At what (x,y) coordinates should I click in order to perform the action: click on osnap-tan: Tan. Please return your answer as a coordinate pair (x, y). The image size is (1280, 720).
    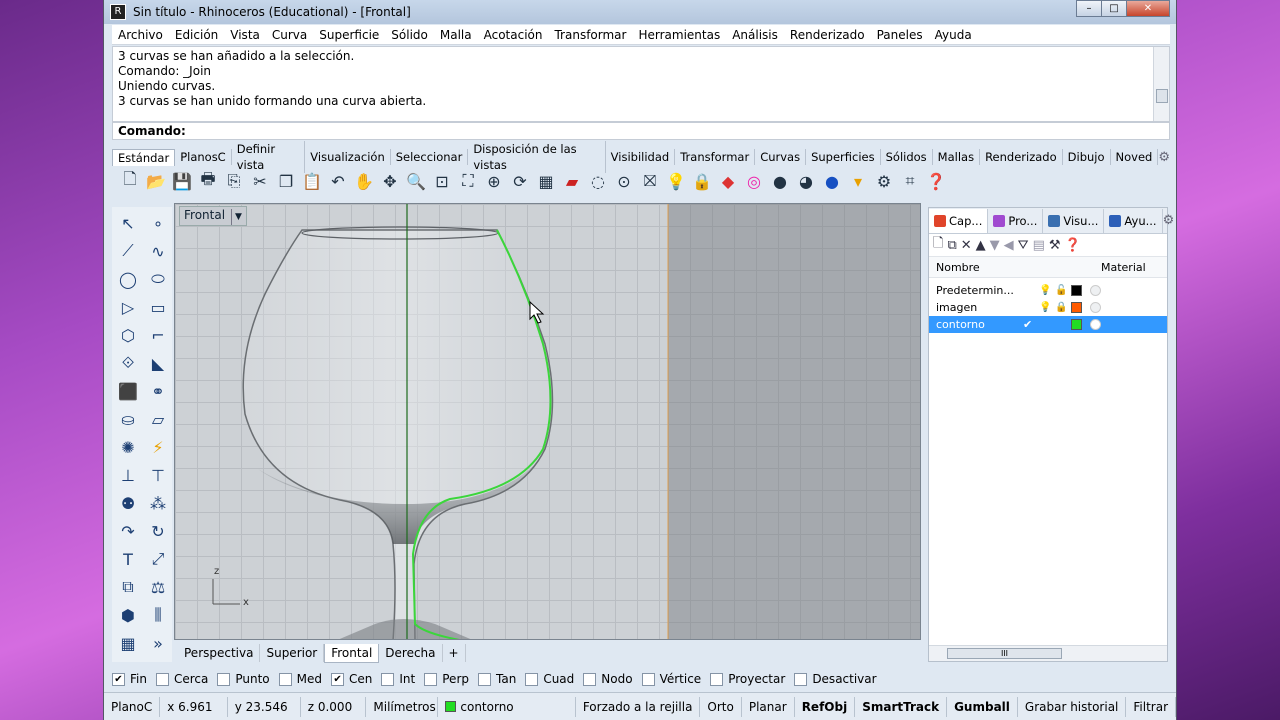
    Looking at the image, I should click on (497, 679).